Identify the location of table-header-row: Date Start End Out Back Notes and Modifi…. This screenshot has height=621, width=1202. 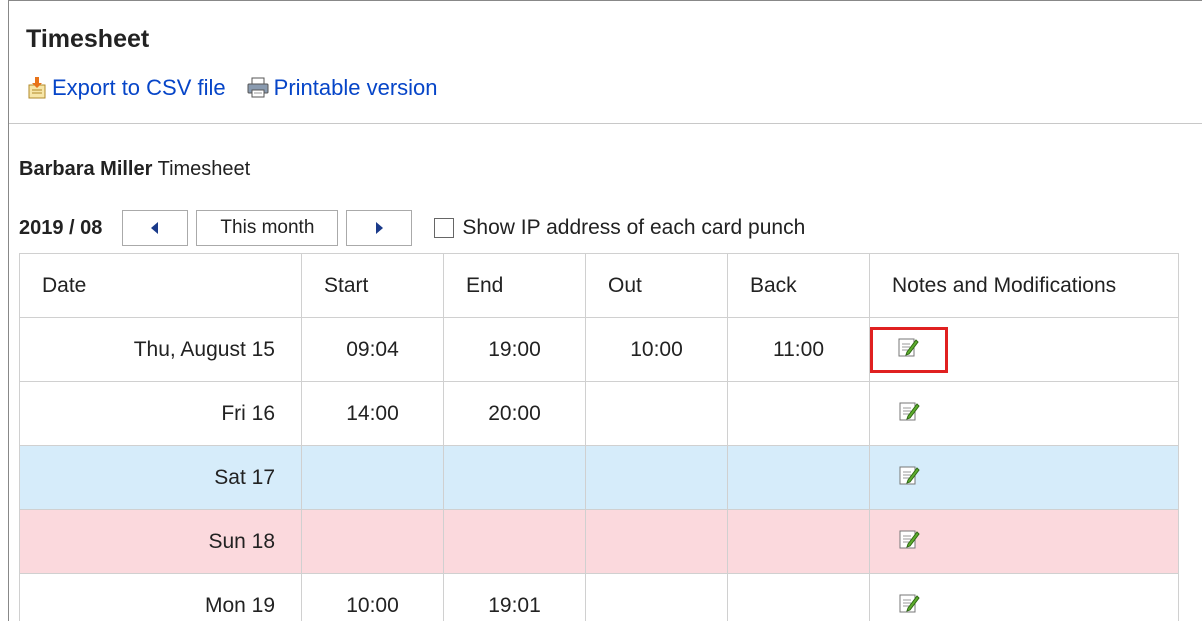
(599, 285).